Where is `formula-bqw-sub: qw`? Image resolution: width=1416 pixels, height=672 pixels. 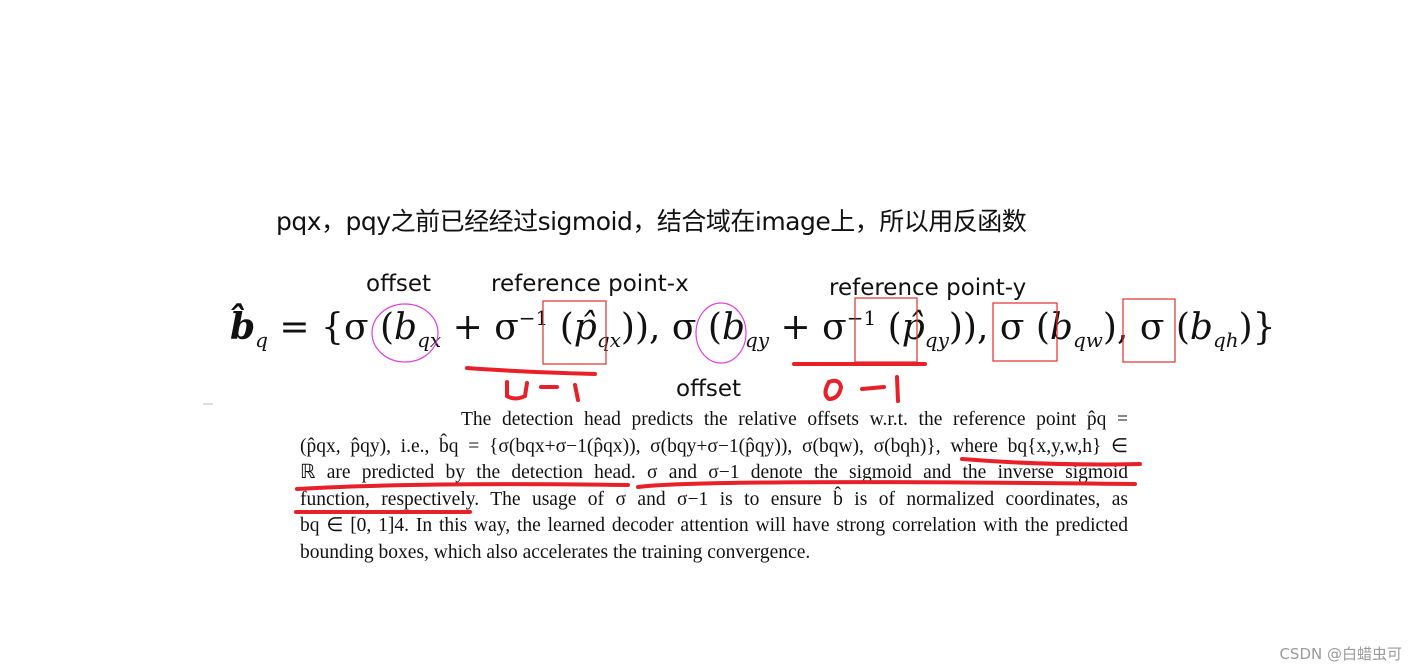
formula-bqw-sub: qw is located at coordinates (1087, 340).